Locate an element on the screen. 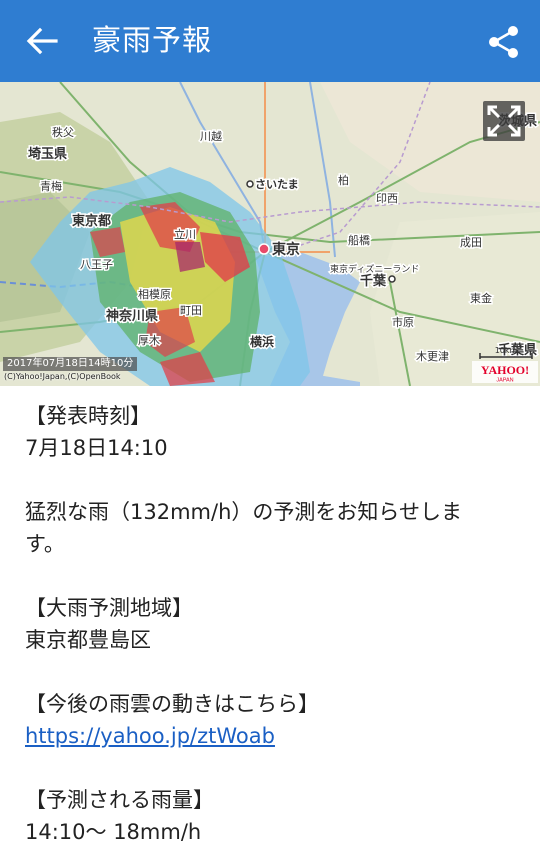 The height and width of the screenshot is (848, 540). scale-label: 10km is located at coordinates (506, 350).